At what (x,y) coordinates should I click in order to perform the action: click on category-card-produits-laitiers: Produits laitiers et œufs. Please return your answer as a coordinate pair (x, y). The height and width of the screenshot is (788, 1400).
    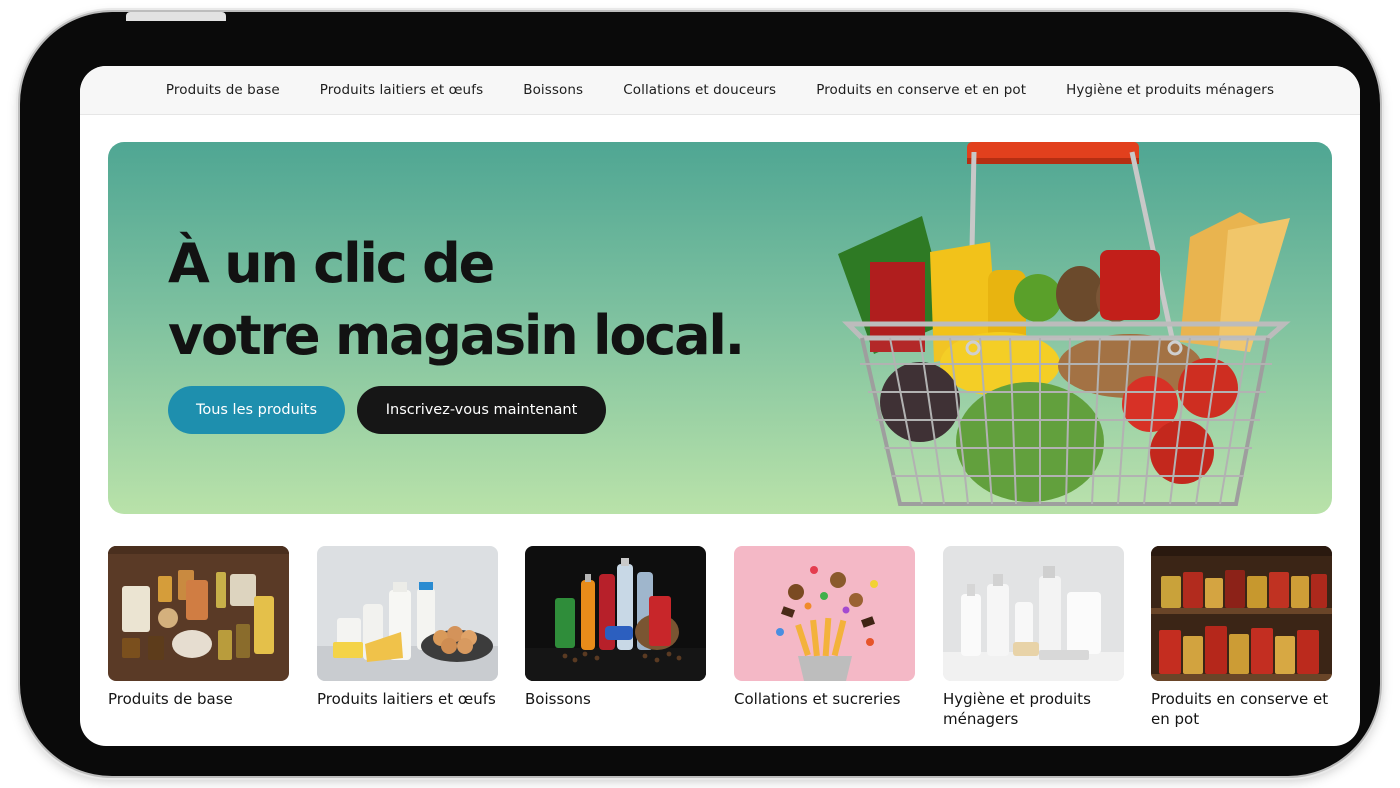
    Looking at the image, I should click on (407, 627).